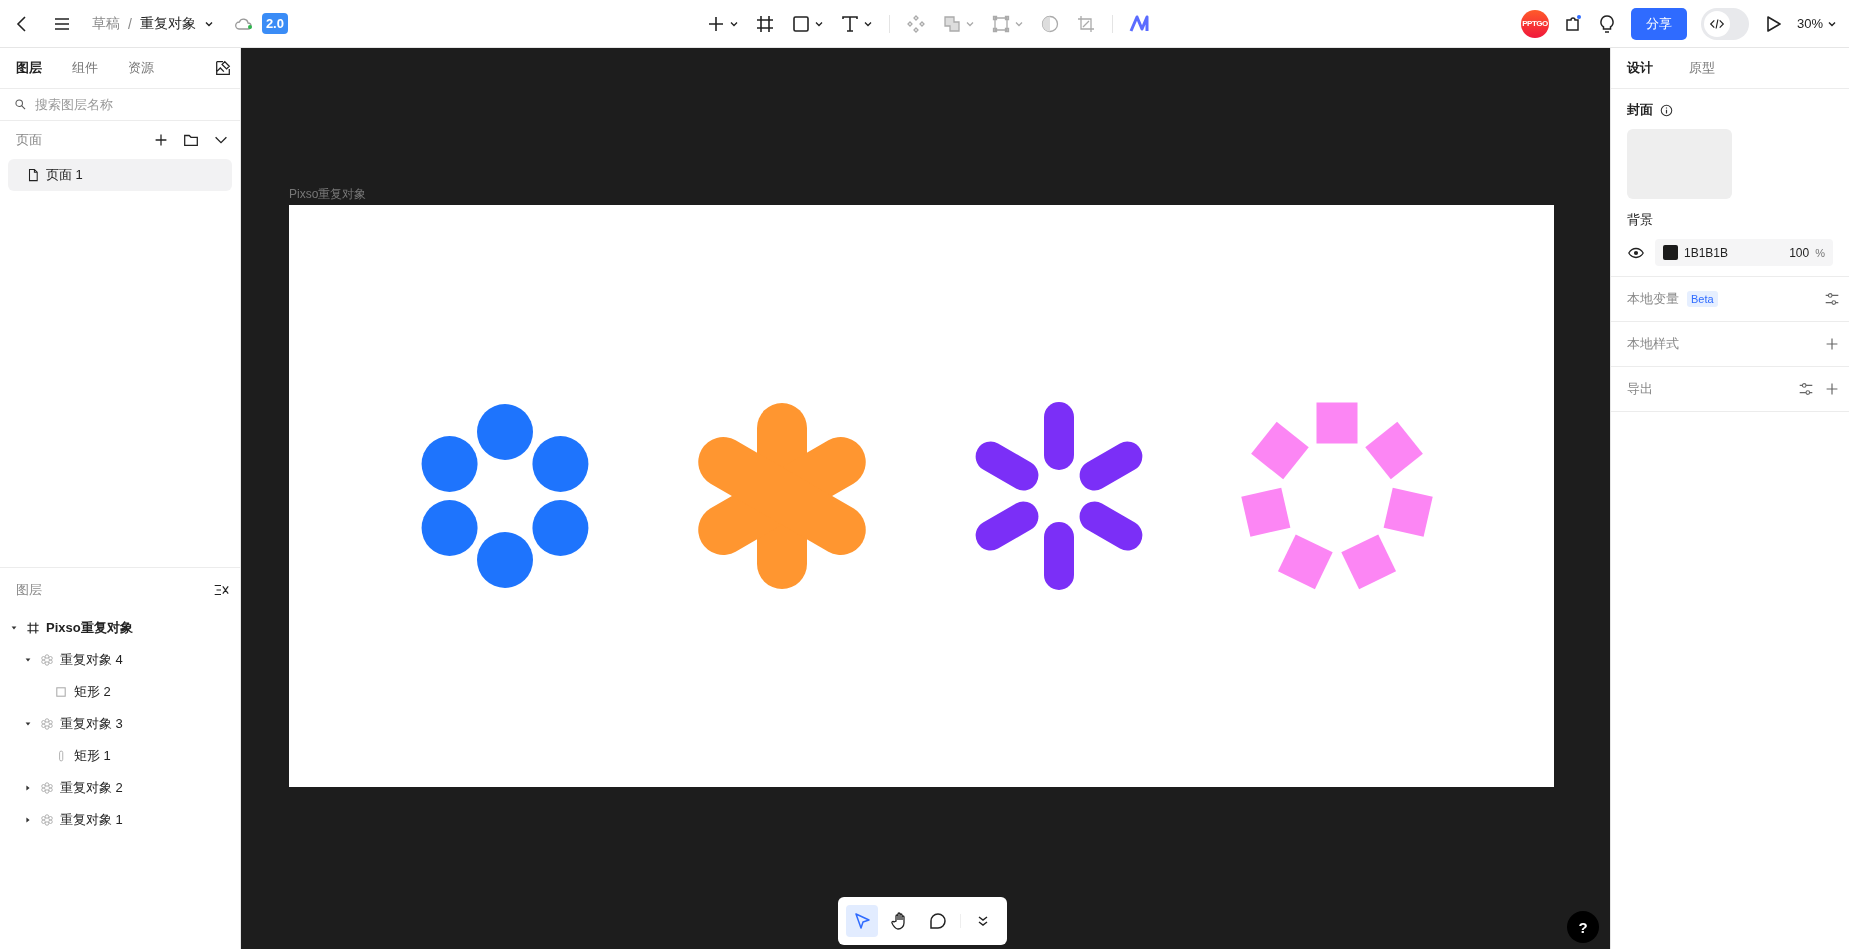  What do you see at coordinates (1702, 299) in the screenshot?
I see `beta-badge: Beta` at bounding box center [1702, 299].